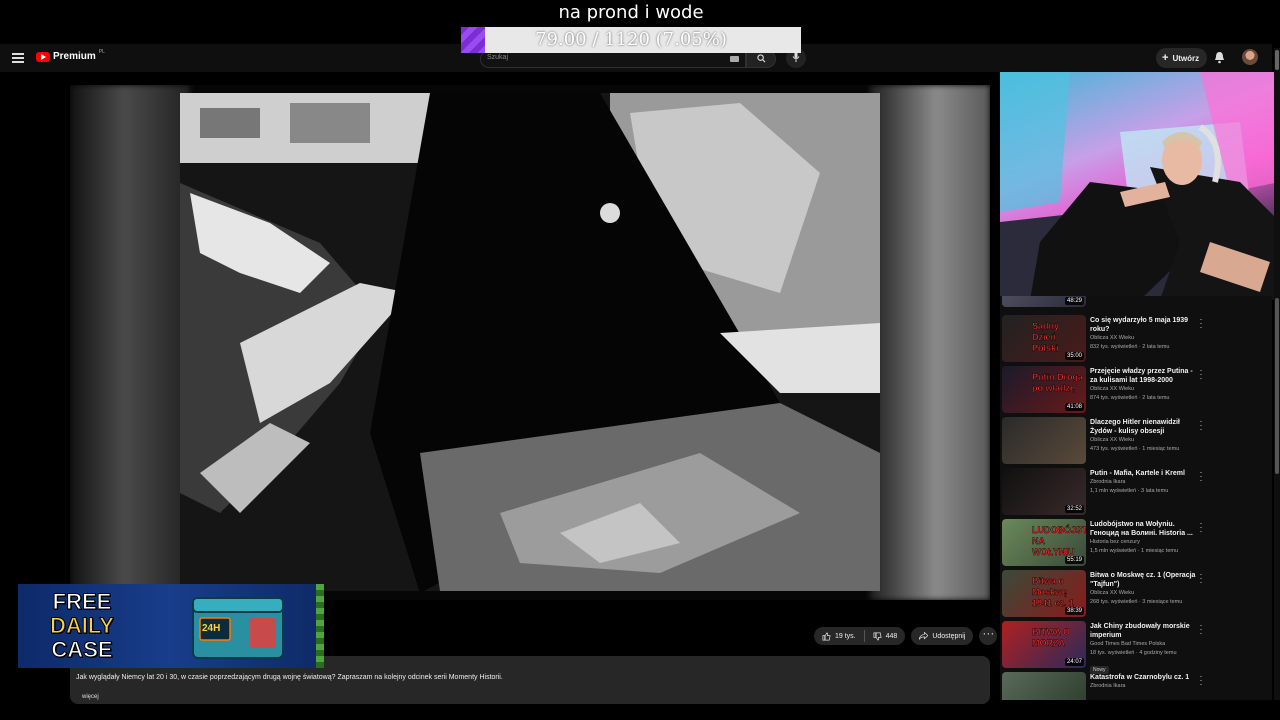 This screenshot has width=1280, height=720. What do you see at coordinates (1136, 602) in the screenshot?
I see `video-stats: 268 tys. wyświetleń · 3 miesiące temu` at bounding box center [1136, 602].